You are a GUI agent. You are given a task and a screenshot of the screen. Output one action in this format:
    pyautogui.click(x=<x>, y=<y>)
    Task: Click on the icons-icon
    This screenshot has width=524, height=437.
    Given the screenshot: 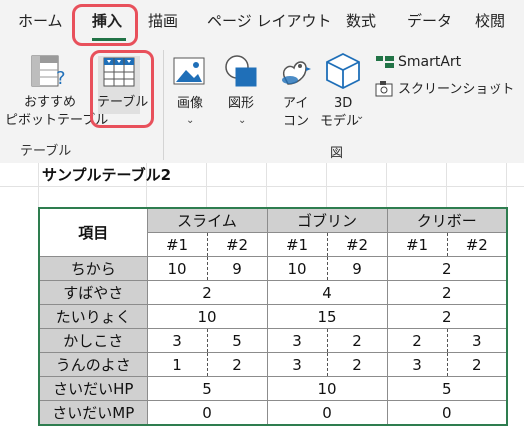 What is the action you would take?
    pyautogui.click(x=296, y=73)
    